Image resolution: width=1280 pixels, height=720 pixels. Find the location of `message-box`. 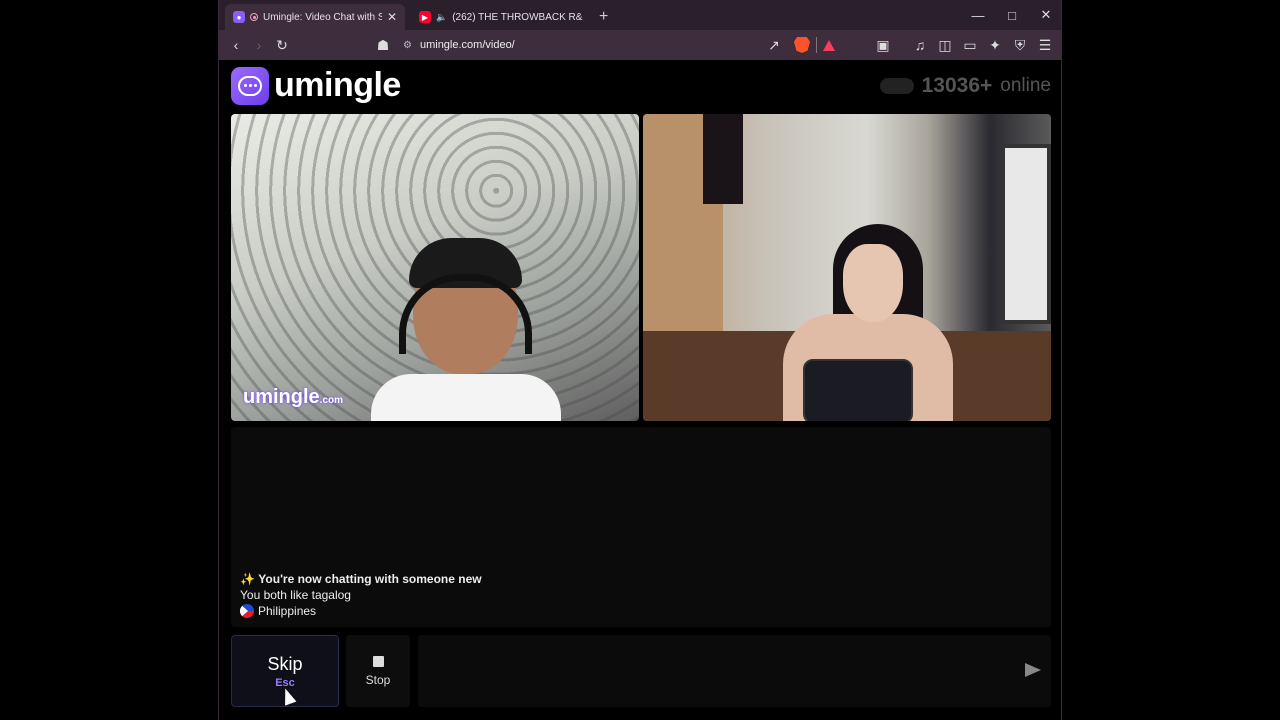

message-box is located at coordinates (734, 671).